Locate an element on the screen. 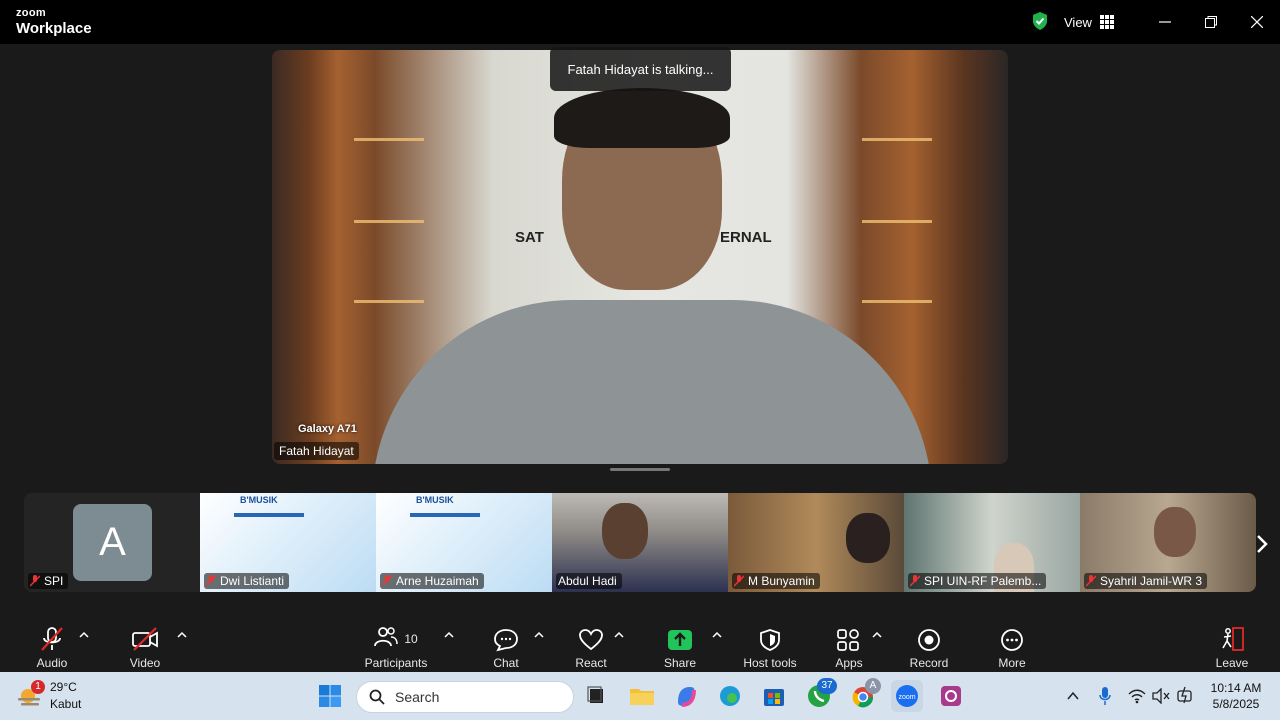 The height and width of the screenshot is (720, 1280). taskbar-search: Search is located at coordinates (465, 697).